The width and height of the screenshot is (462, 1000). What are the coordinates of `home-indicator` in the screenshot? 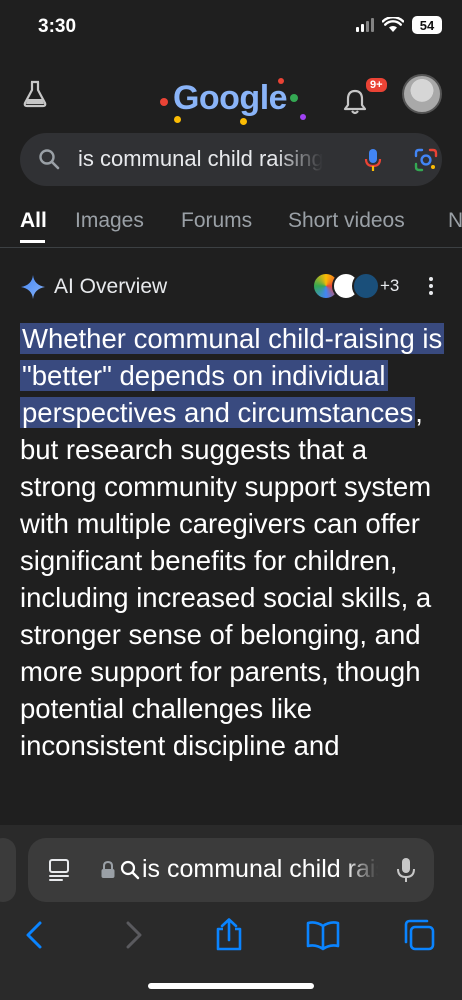 It's located at (231, 986).